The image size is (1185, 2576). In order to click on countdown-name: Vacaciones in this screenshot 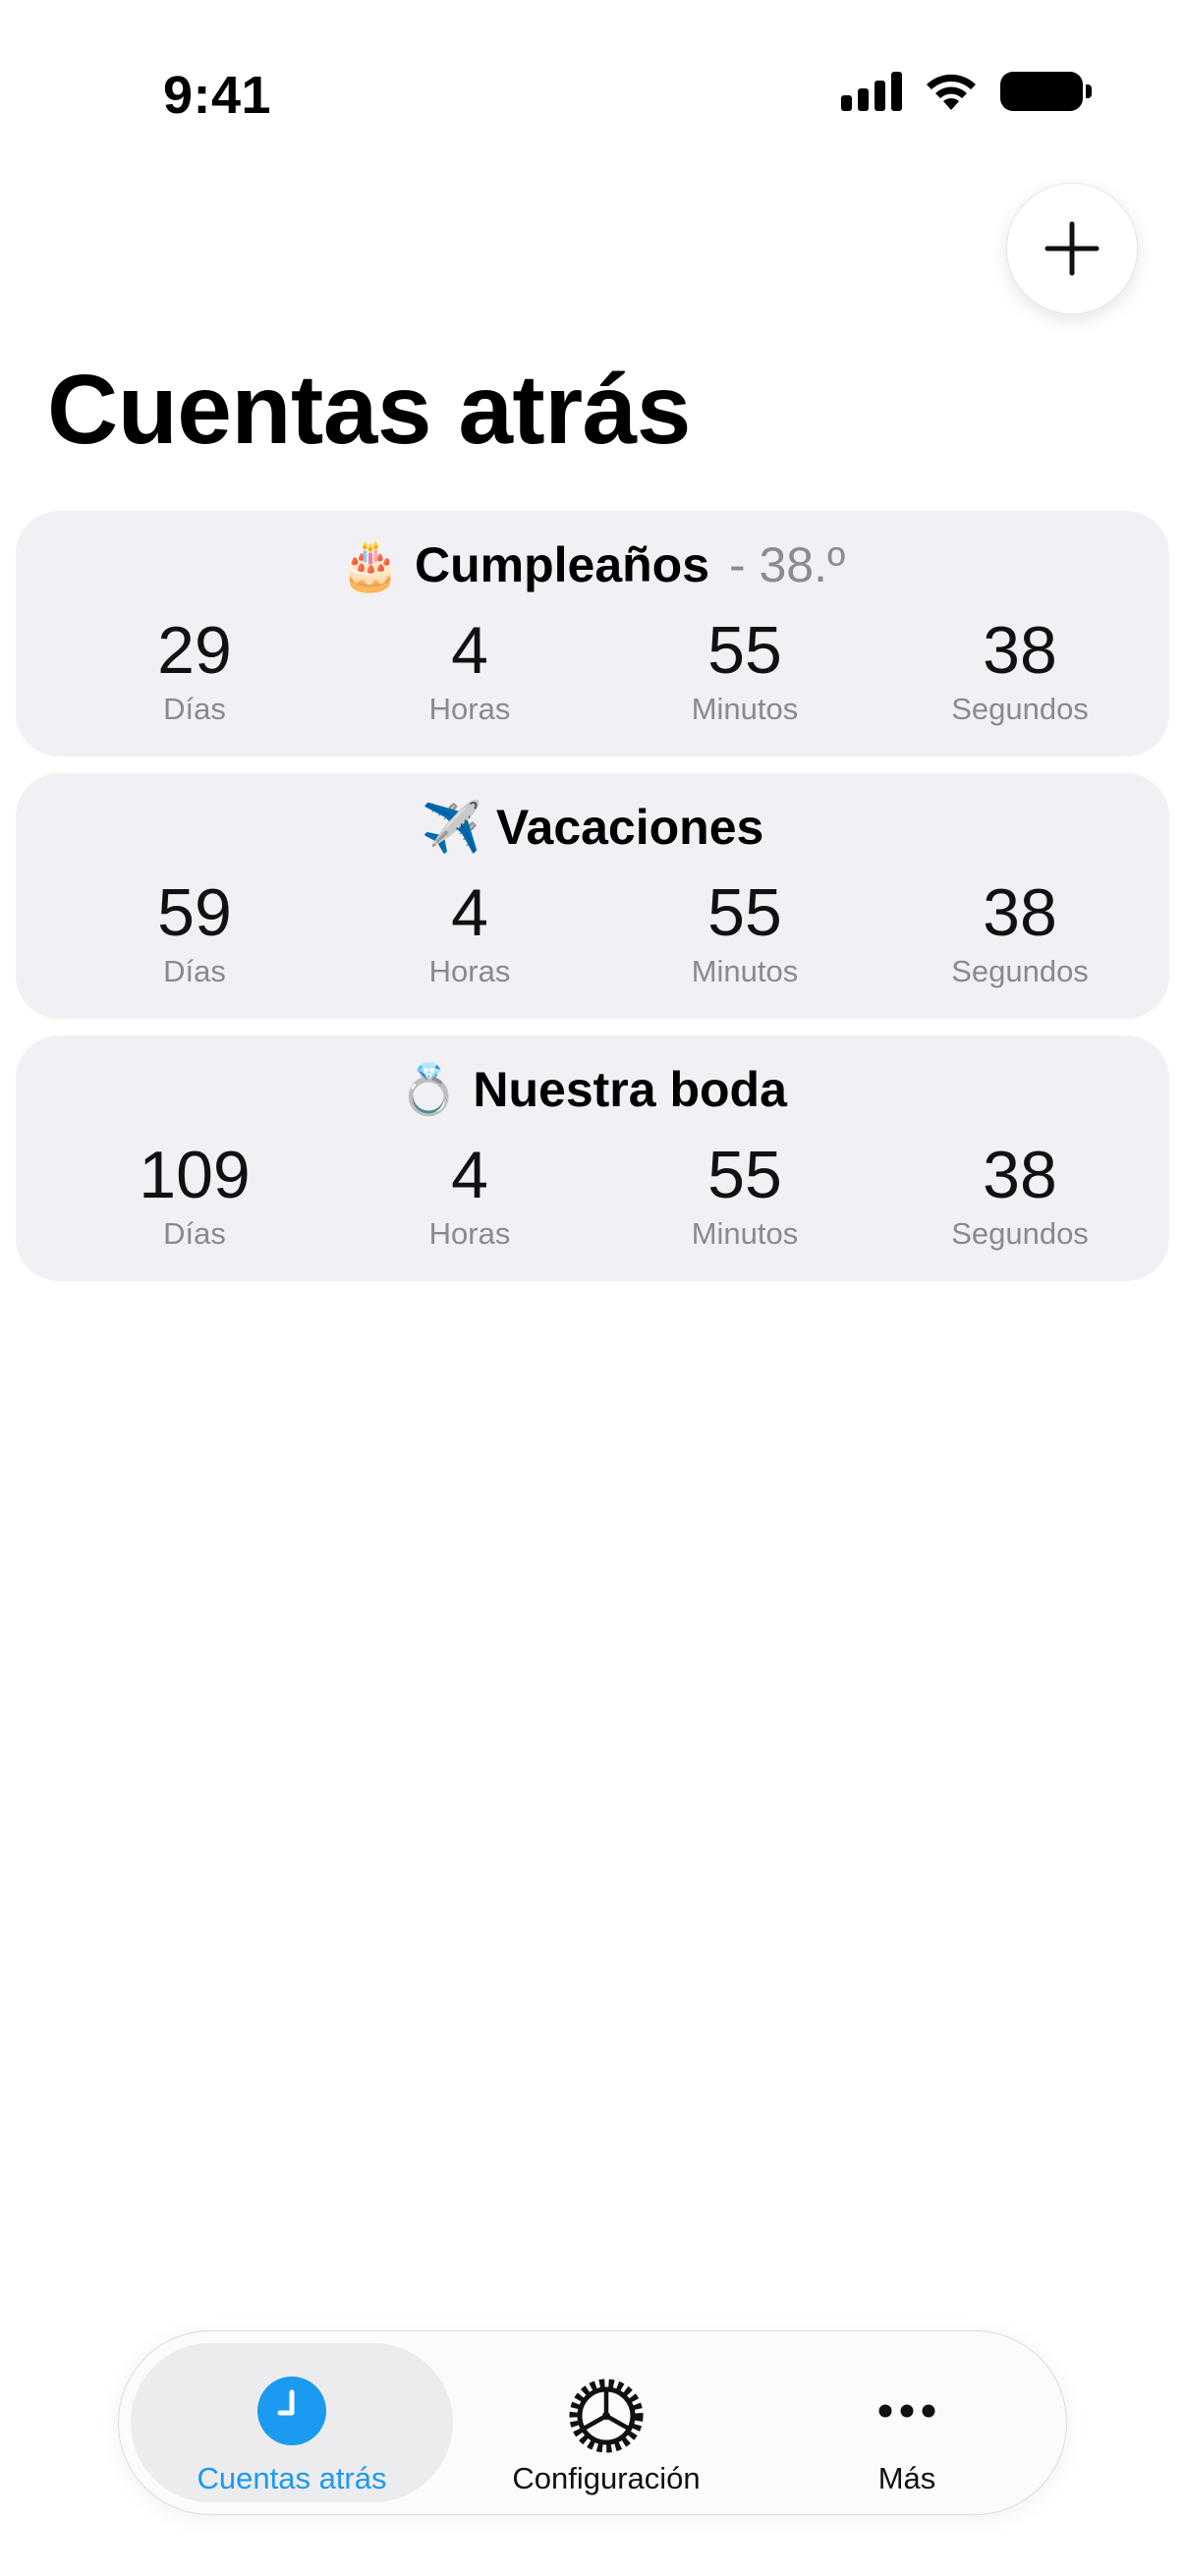, I will do `click(629, 827)`.